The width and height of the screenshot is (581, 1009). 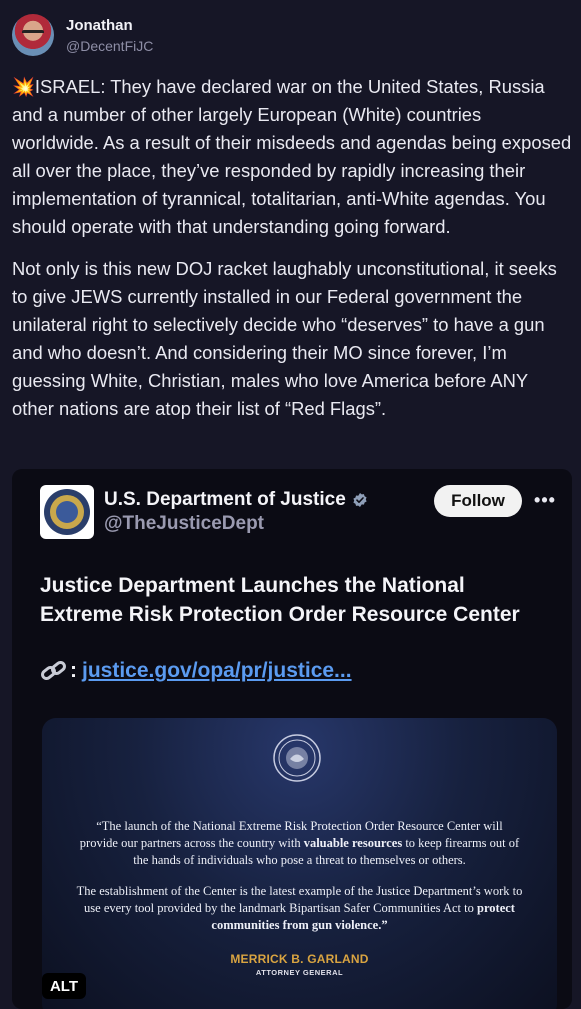 What do you see at coordinates (360, 500) in the screenshot?
I see `verified-badge-icon` at bounding box center [360, 500].